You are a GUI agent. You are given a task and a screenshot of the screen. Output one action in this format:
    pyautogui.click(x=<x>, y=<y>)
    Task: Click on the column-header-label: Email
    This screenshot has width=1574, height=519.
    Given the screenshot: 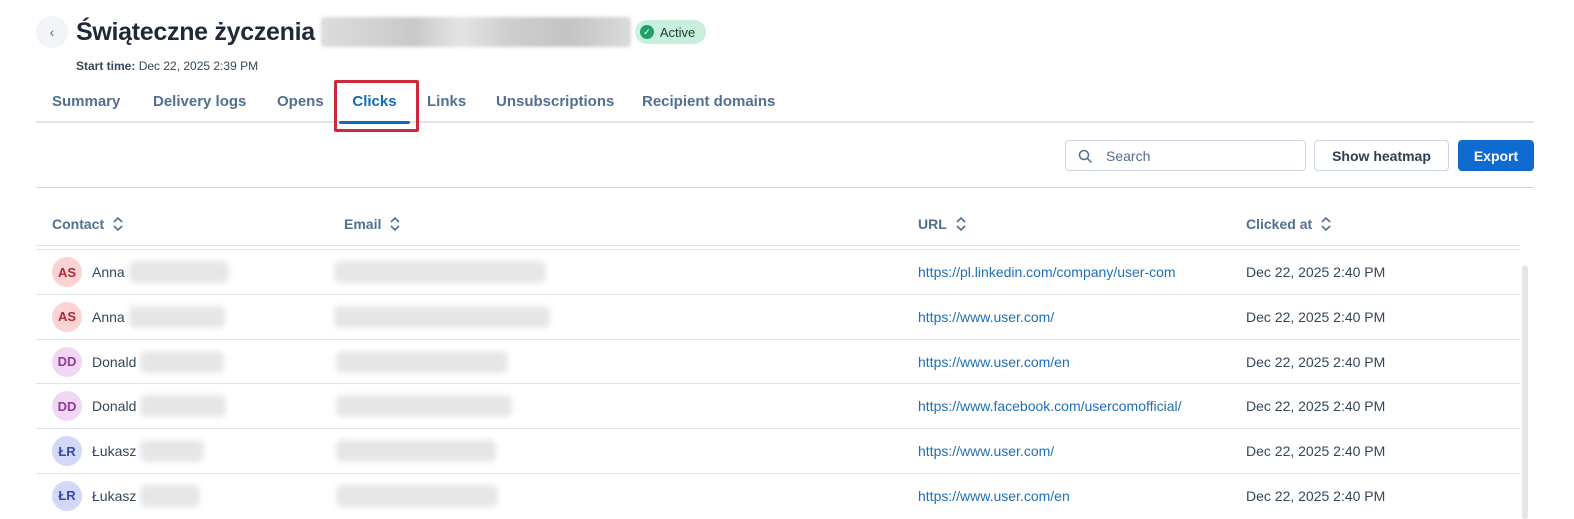 What is the action you would take?
    pyautogui.click(x=363, y=224)
    